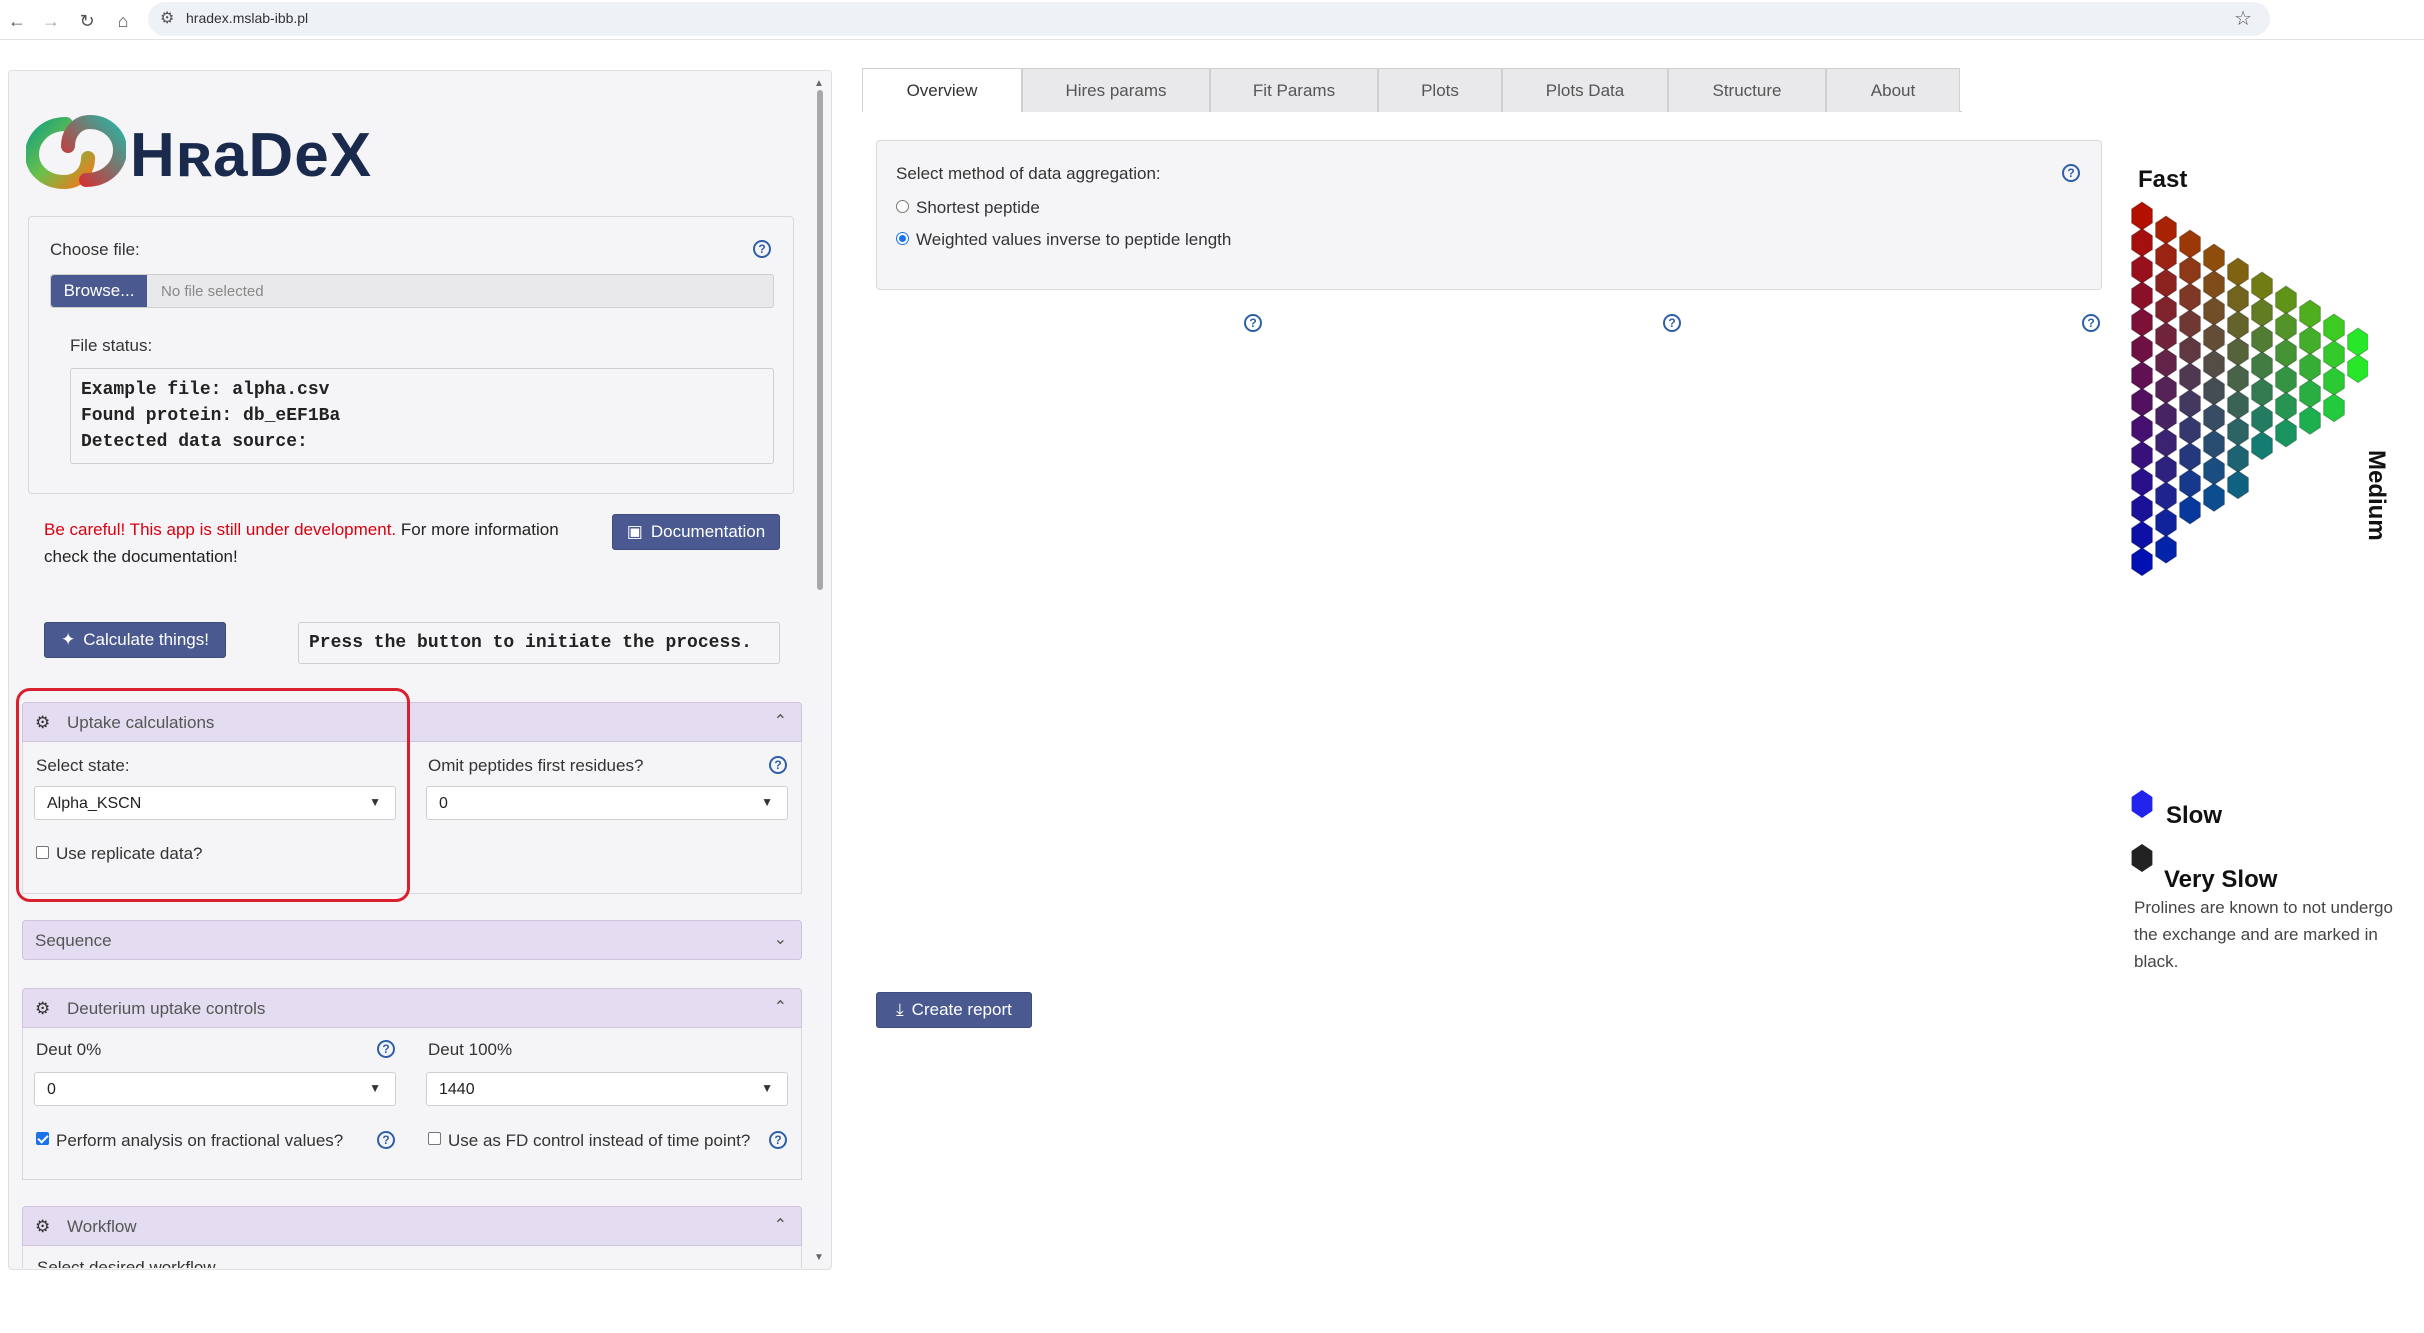 The width and height of the screenshot is (2424, 1333). I want to click on radio-shortest-peptide, so click(902, 206).